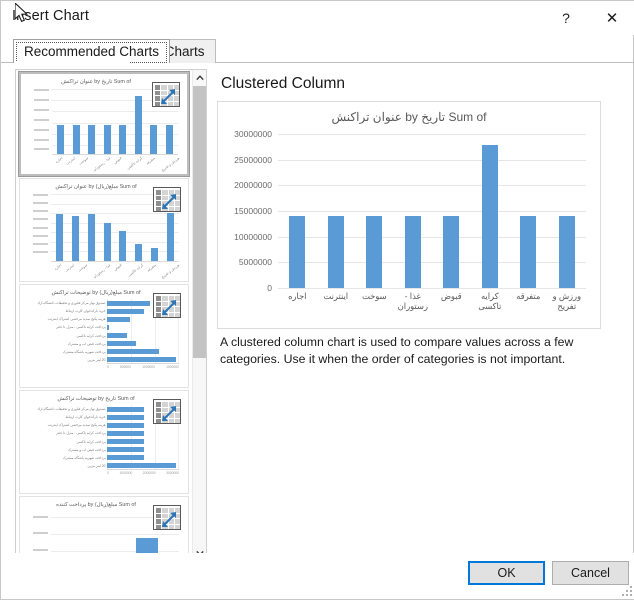 This screenshot has width=634, height=600. What do you see at coordinates (96, 293) in the screenshot?
I see `thumbnail-title: Sum of مبلغ(ریال) by توضیحات تراکنش` at bounding box center [96, 293].